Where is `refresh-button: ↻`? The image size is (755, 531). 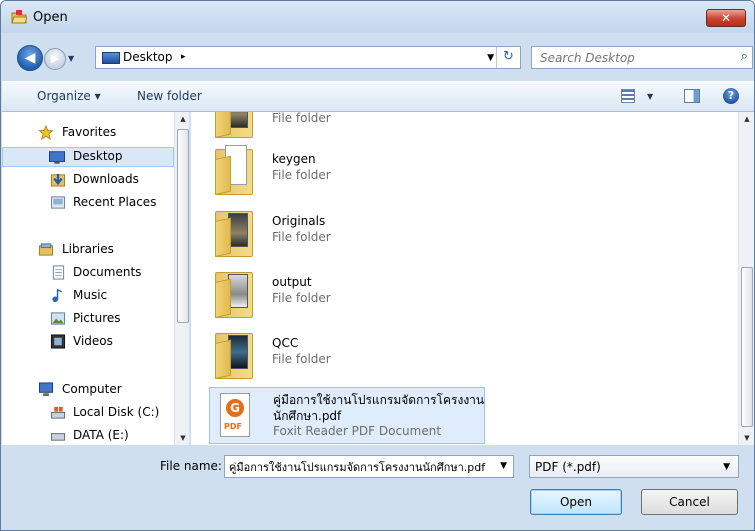 refresh-button: ↻ is located at coordinates (508, 57).